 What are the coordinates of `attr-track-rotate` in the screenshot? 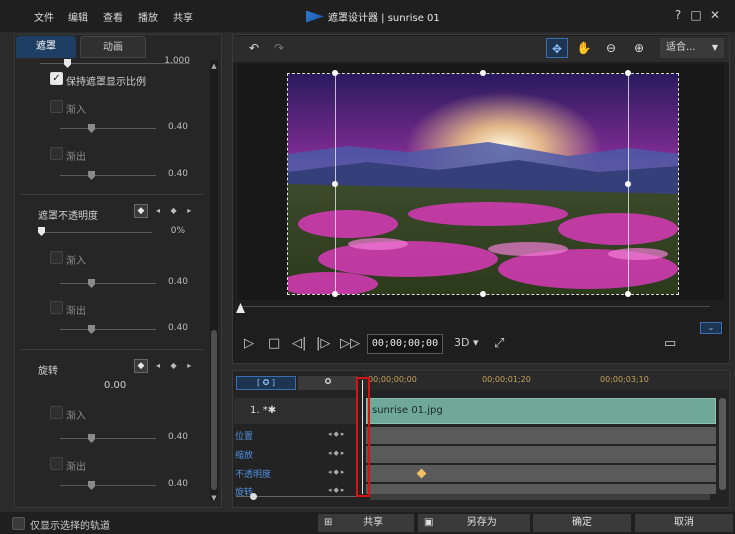 It's located at (541, 489).